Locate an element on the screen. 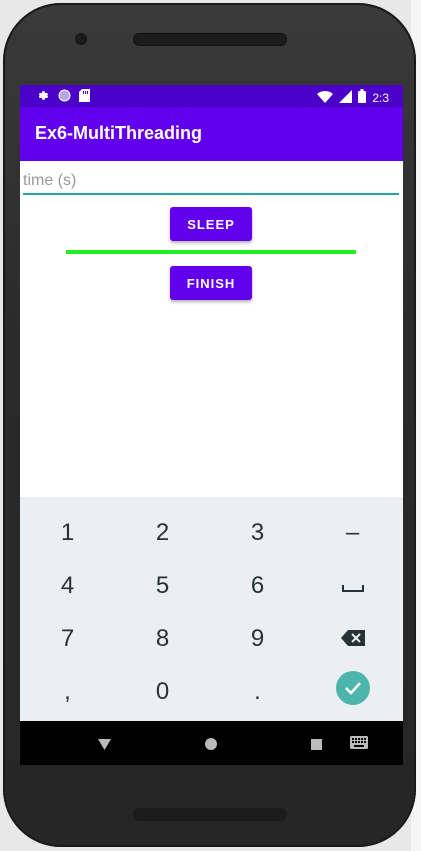 The height and width of the screenshot is (851, 421). key-8: 8 is located at coordinates (162, 638).